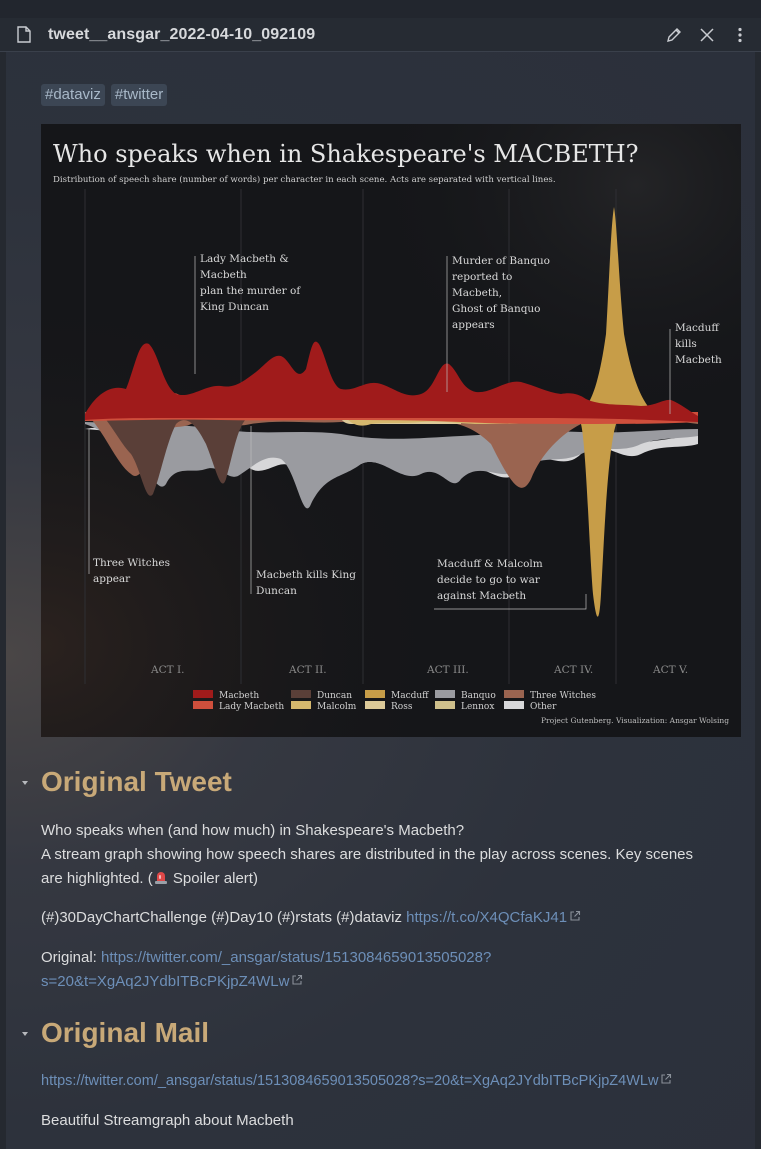  I want to click on legend-swatch-other, so click(514, 705).